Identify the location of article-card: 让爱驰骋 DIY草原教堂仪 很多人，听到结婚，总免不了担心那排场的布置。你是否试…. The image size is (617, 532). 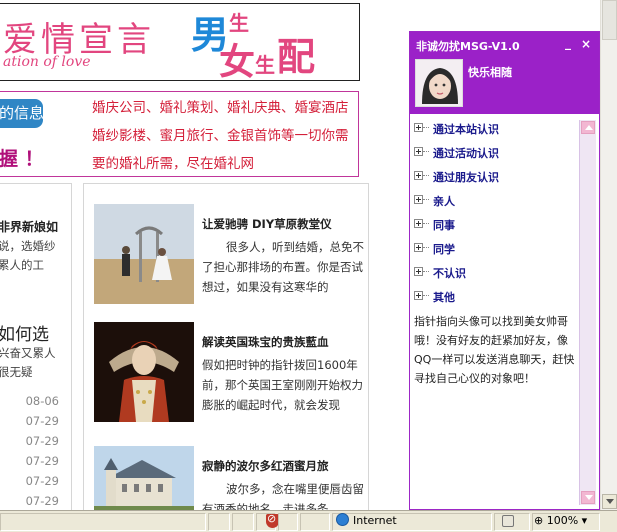
(229, 254).